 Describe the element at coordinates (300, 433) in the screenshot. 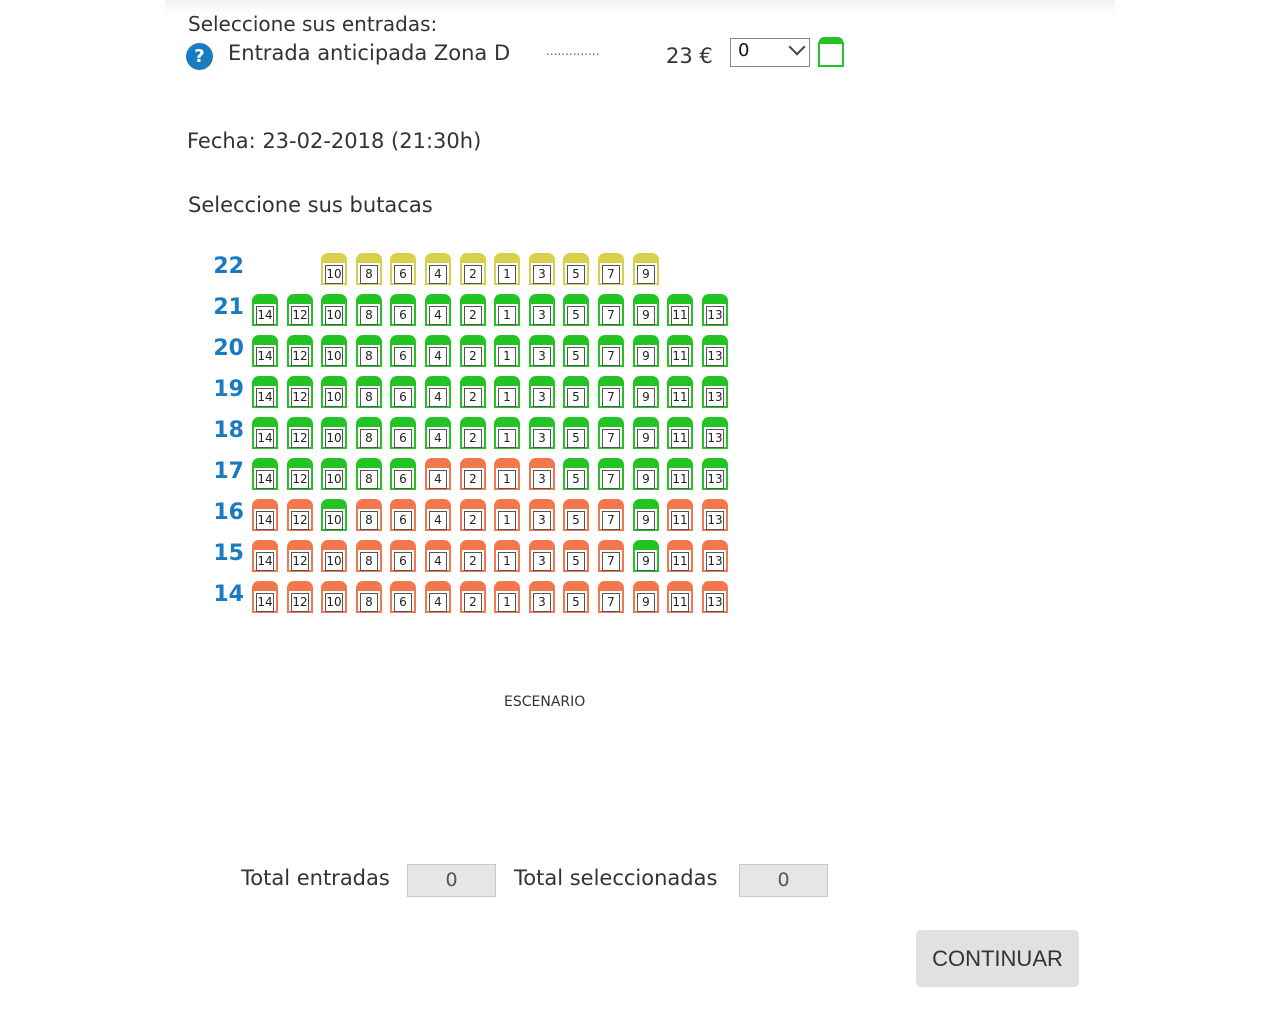

I see `seat-row18-12: 12` at that location.